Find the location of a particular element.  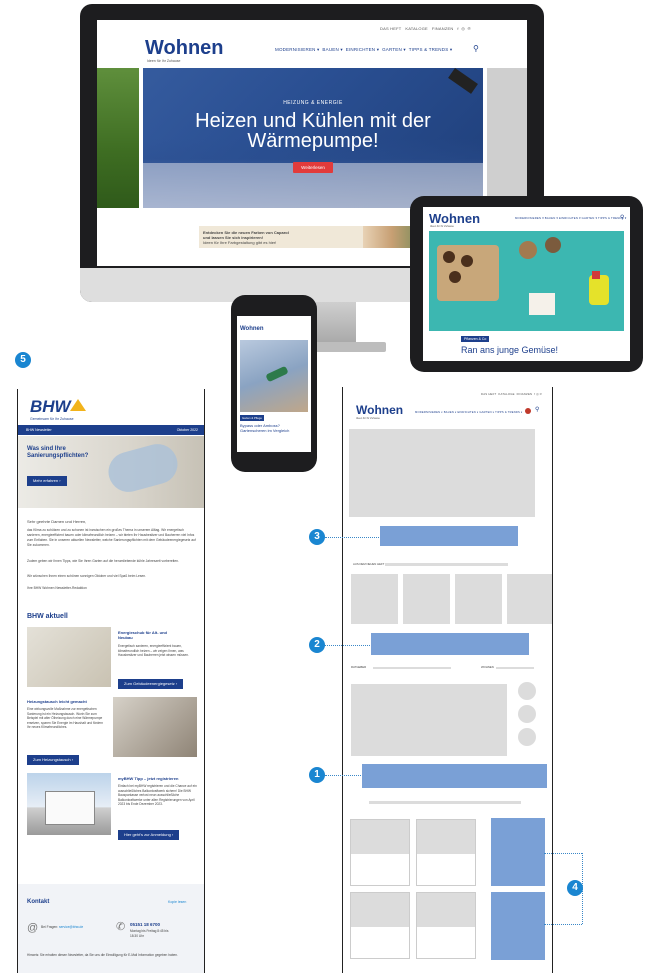

hero-image is located at coordinates (526, 281).